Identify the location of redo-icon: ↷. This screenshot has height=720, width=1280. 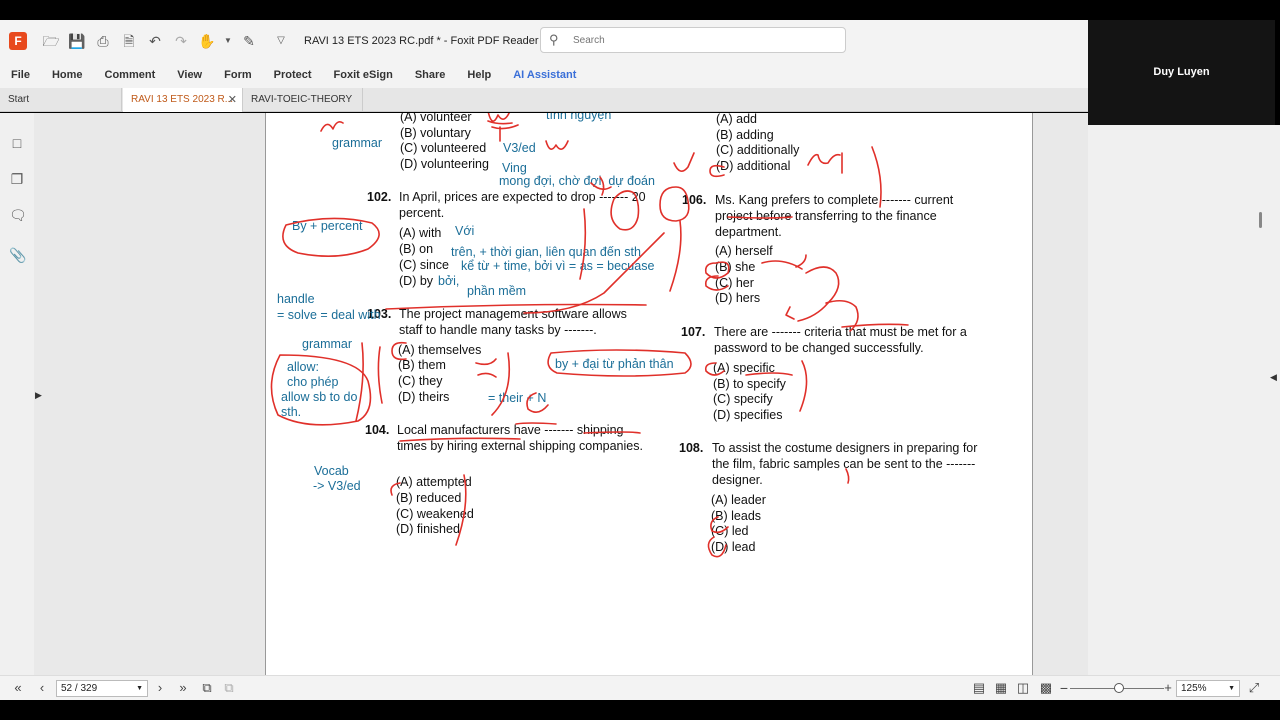
(181, 41).